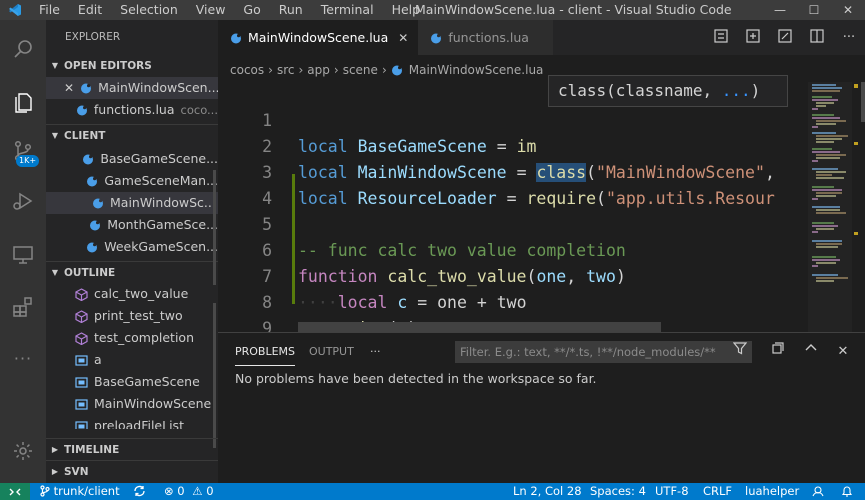  I want to click on breadcrumb-item: MainWindowScene.lua, so click(476, 70).